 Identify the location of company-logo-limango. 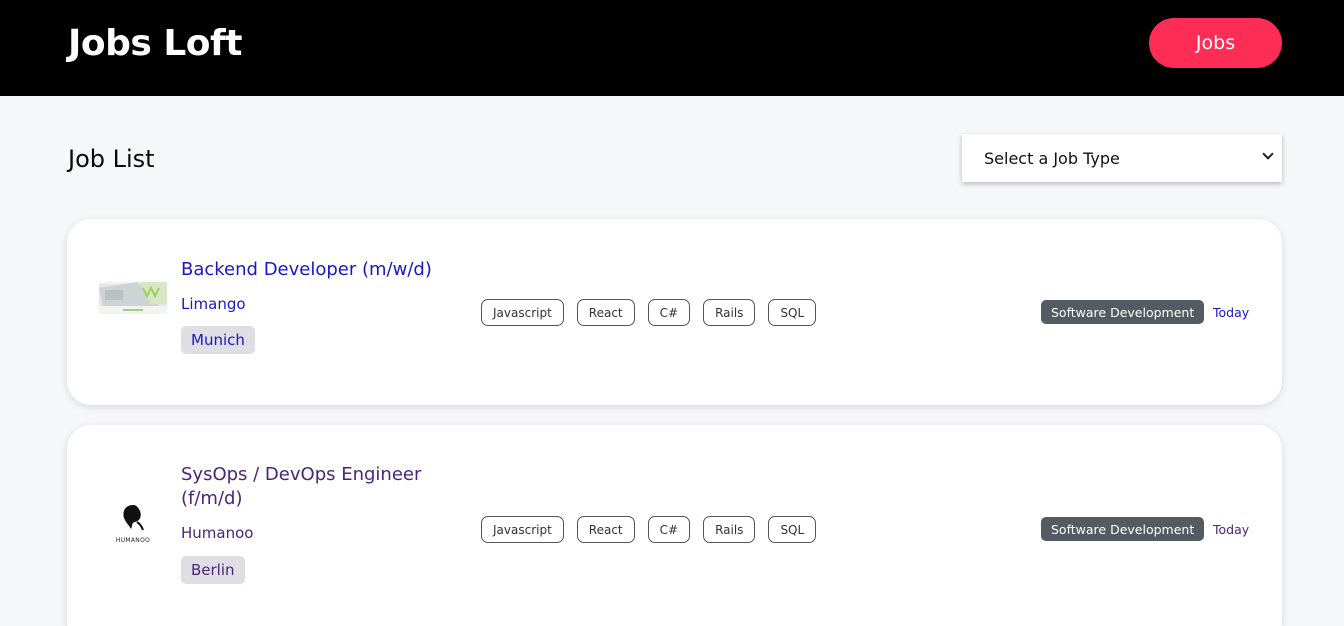
(133, 298).